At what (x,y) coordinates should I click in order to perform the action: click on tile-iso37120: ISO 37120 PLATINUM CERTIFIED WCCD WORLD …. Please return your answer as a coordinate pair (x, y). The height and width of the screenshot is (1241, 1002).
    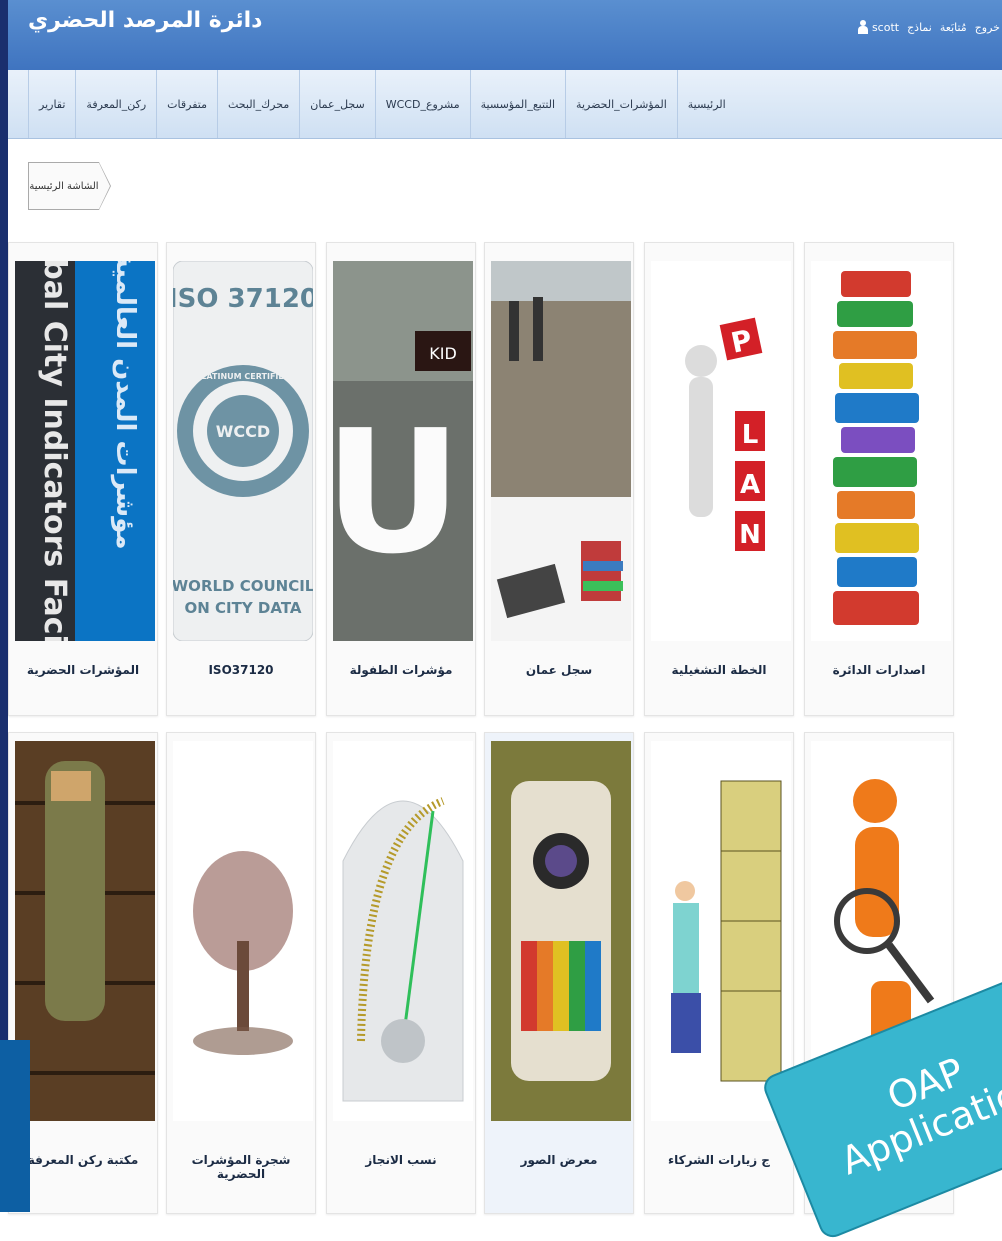
    Looking at the image, I should click on (241, 479).